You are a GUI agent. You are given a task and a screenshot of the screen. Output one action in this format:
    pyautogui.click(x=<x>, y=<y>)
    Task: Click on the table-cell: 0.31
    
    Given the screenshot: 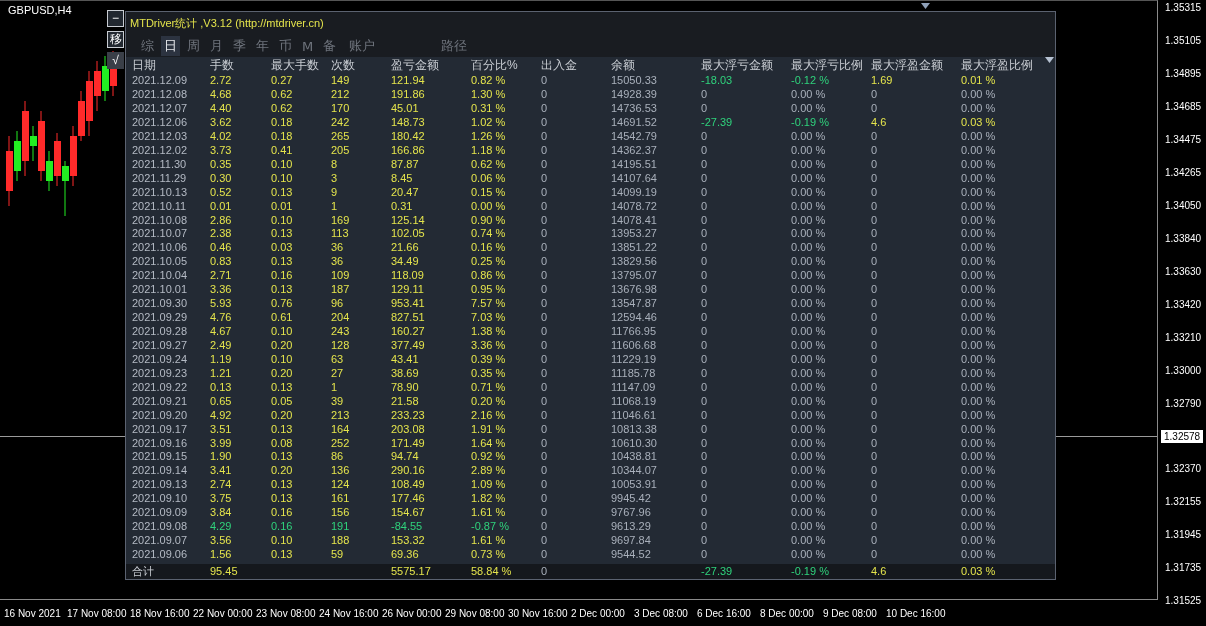 What is the action you would take?
    pyautogui.click(x=402, y=206)
    